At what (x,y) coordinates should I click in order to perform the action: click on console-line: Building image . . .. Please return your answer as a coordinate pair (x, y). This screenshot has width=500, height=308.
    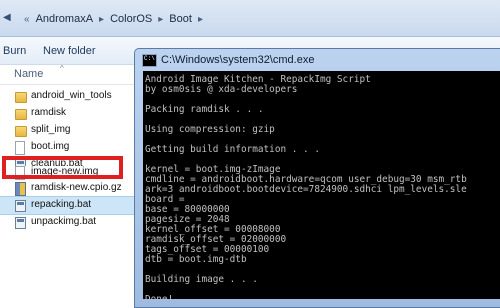
    Looking at the image, I should click on (201, 279).